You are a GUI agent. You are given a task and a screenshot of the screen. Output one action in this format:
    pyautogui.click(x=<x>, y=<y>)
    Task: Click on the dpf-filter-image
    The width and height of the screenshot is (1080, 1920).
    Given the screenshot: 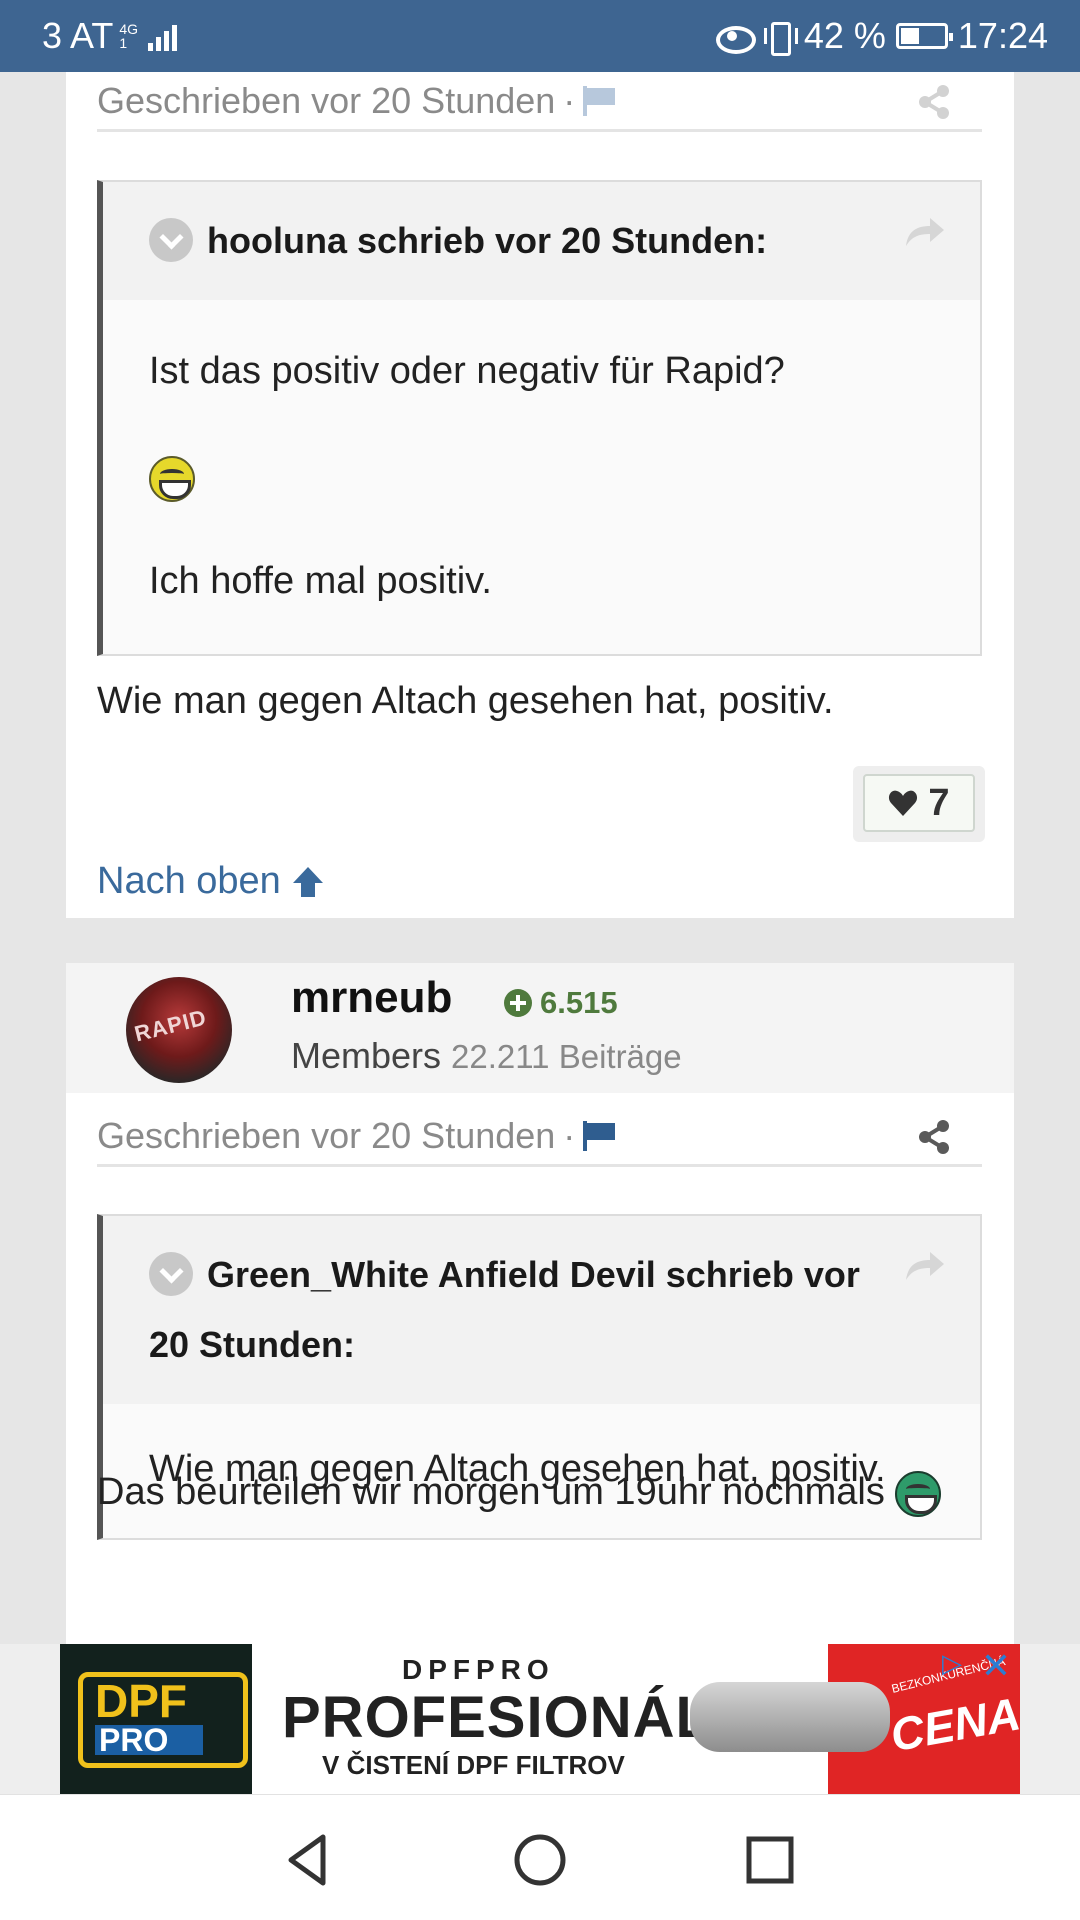 What is the action you would take?
    pyautogui.click(x=790, y=1717)
    